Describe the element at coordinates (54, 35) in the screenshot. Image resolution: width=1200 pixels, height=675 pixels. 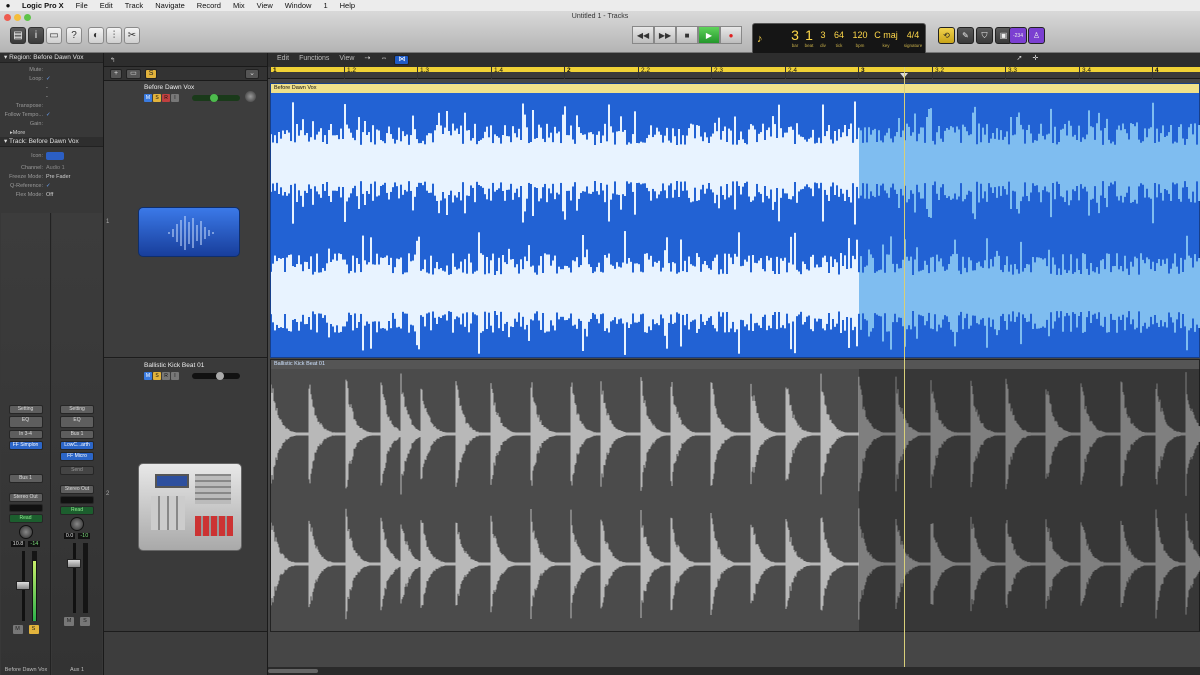
I see `toolbar-button: ▭` at that location.